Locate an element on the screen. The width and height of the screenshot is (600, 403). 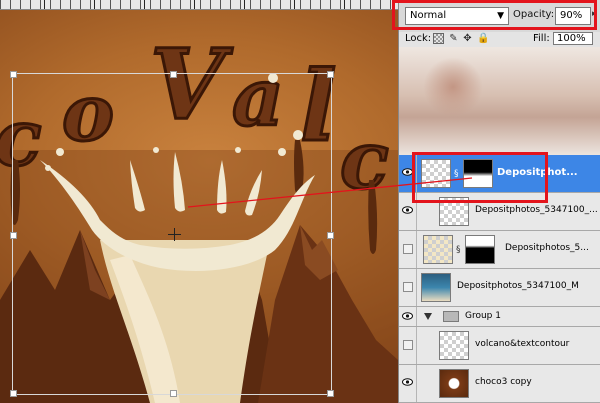
opacity-slider-arrow-icon: ▸ is located at coordinates (594, 14).